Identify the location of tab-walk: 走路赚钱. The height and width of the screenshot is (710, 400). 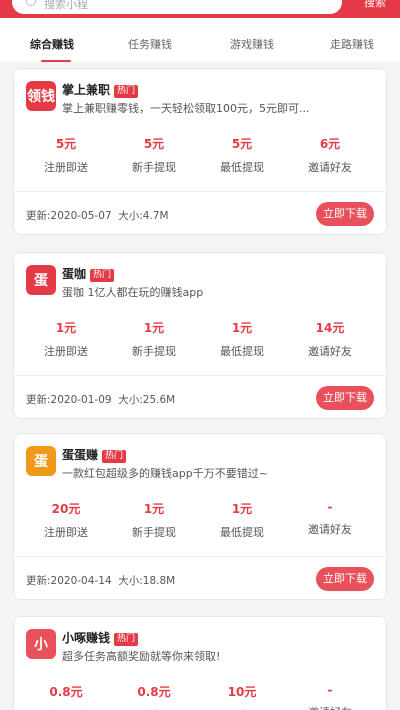
(352, 44).